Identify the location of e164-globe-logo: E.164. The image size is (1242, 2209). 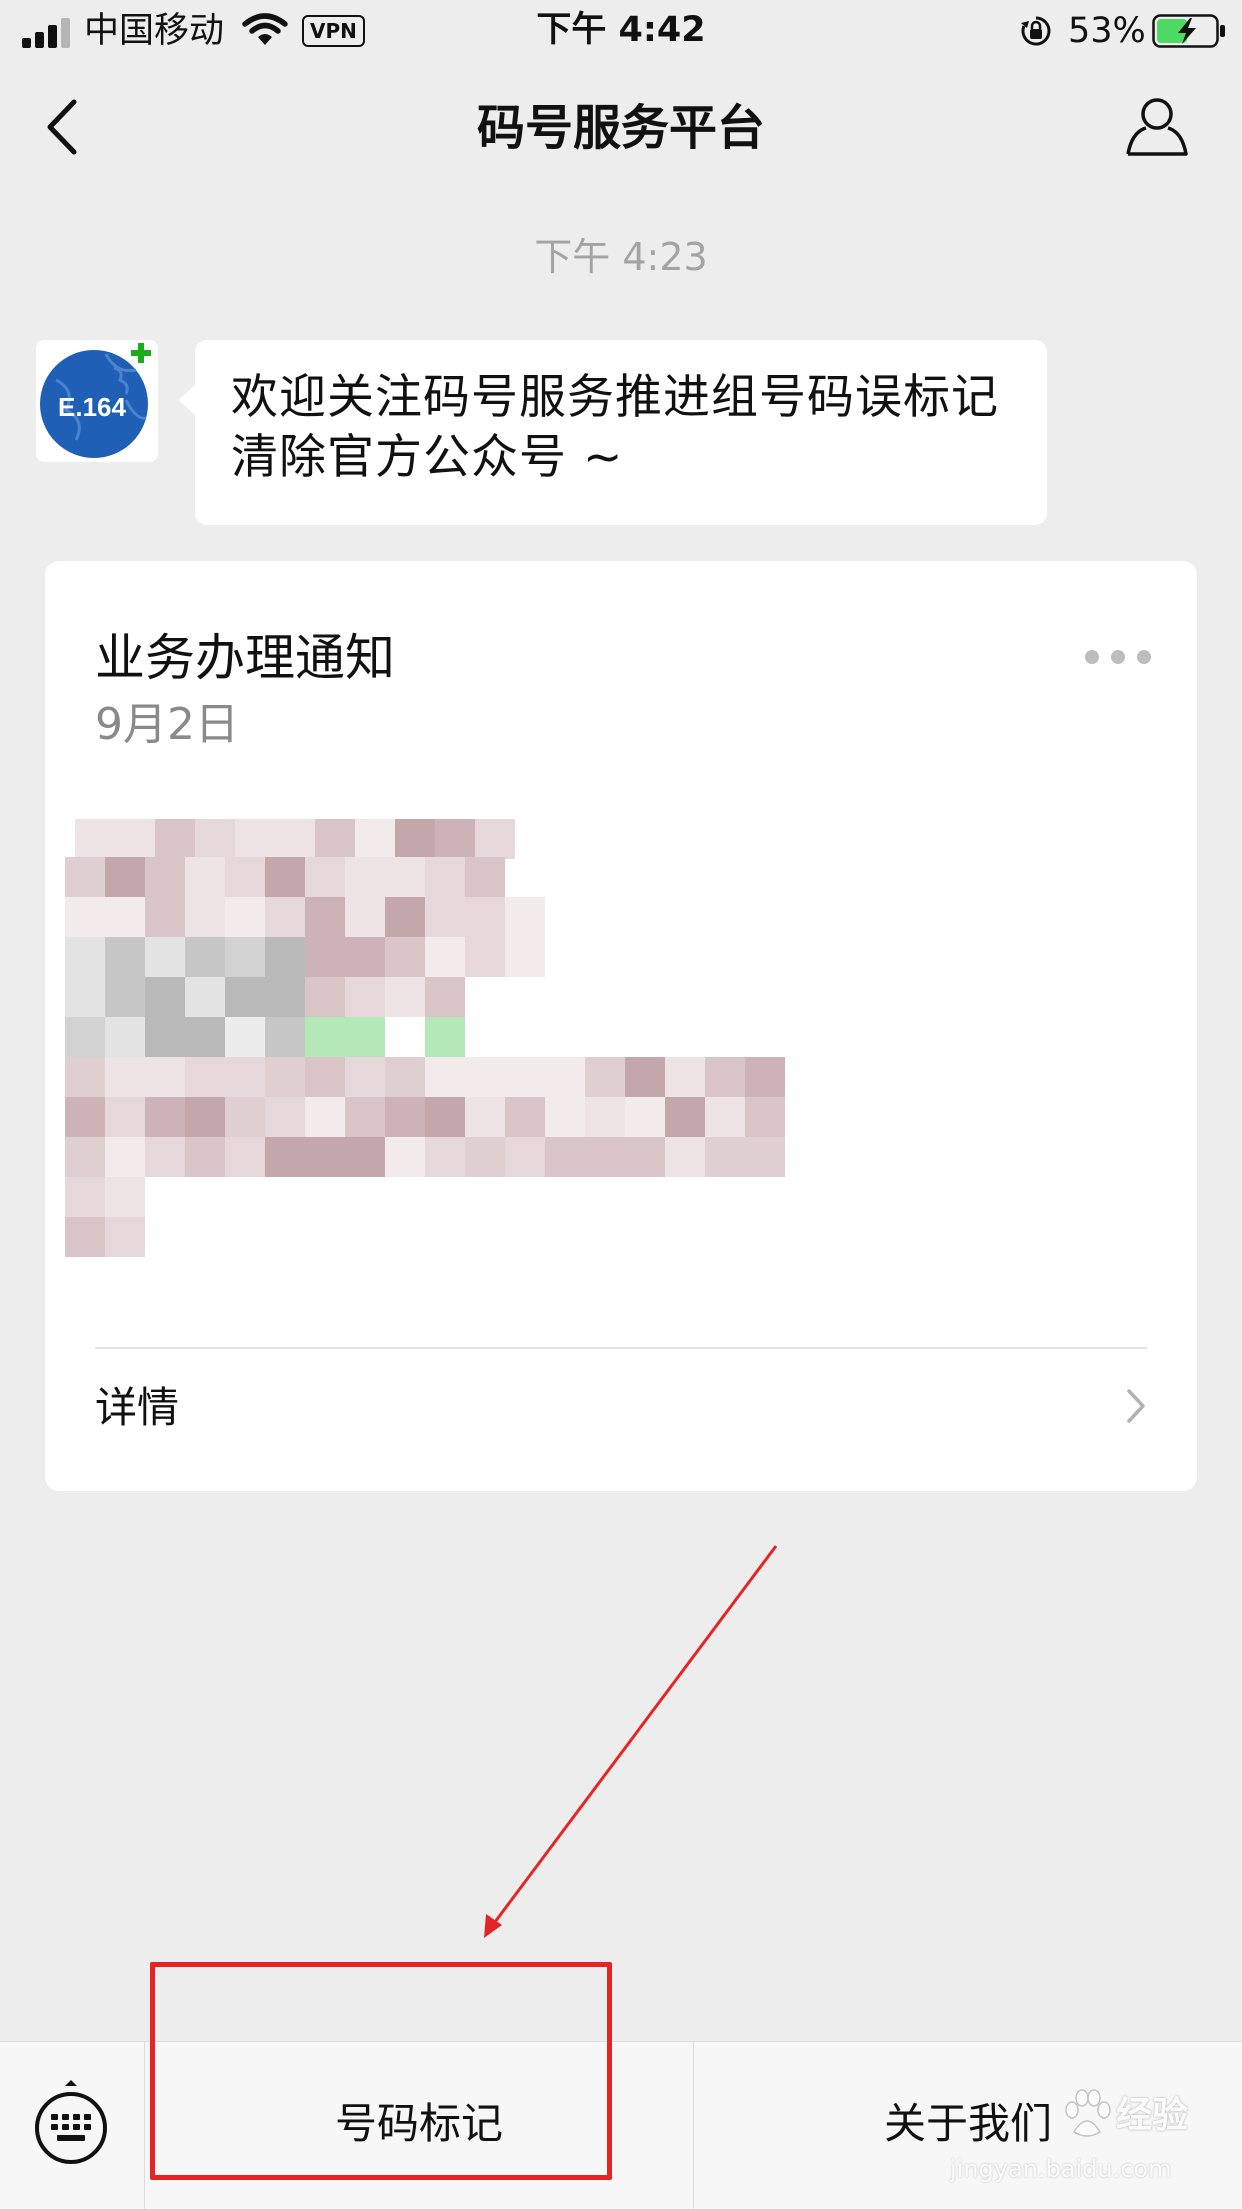
(95, 400).